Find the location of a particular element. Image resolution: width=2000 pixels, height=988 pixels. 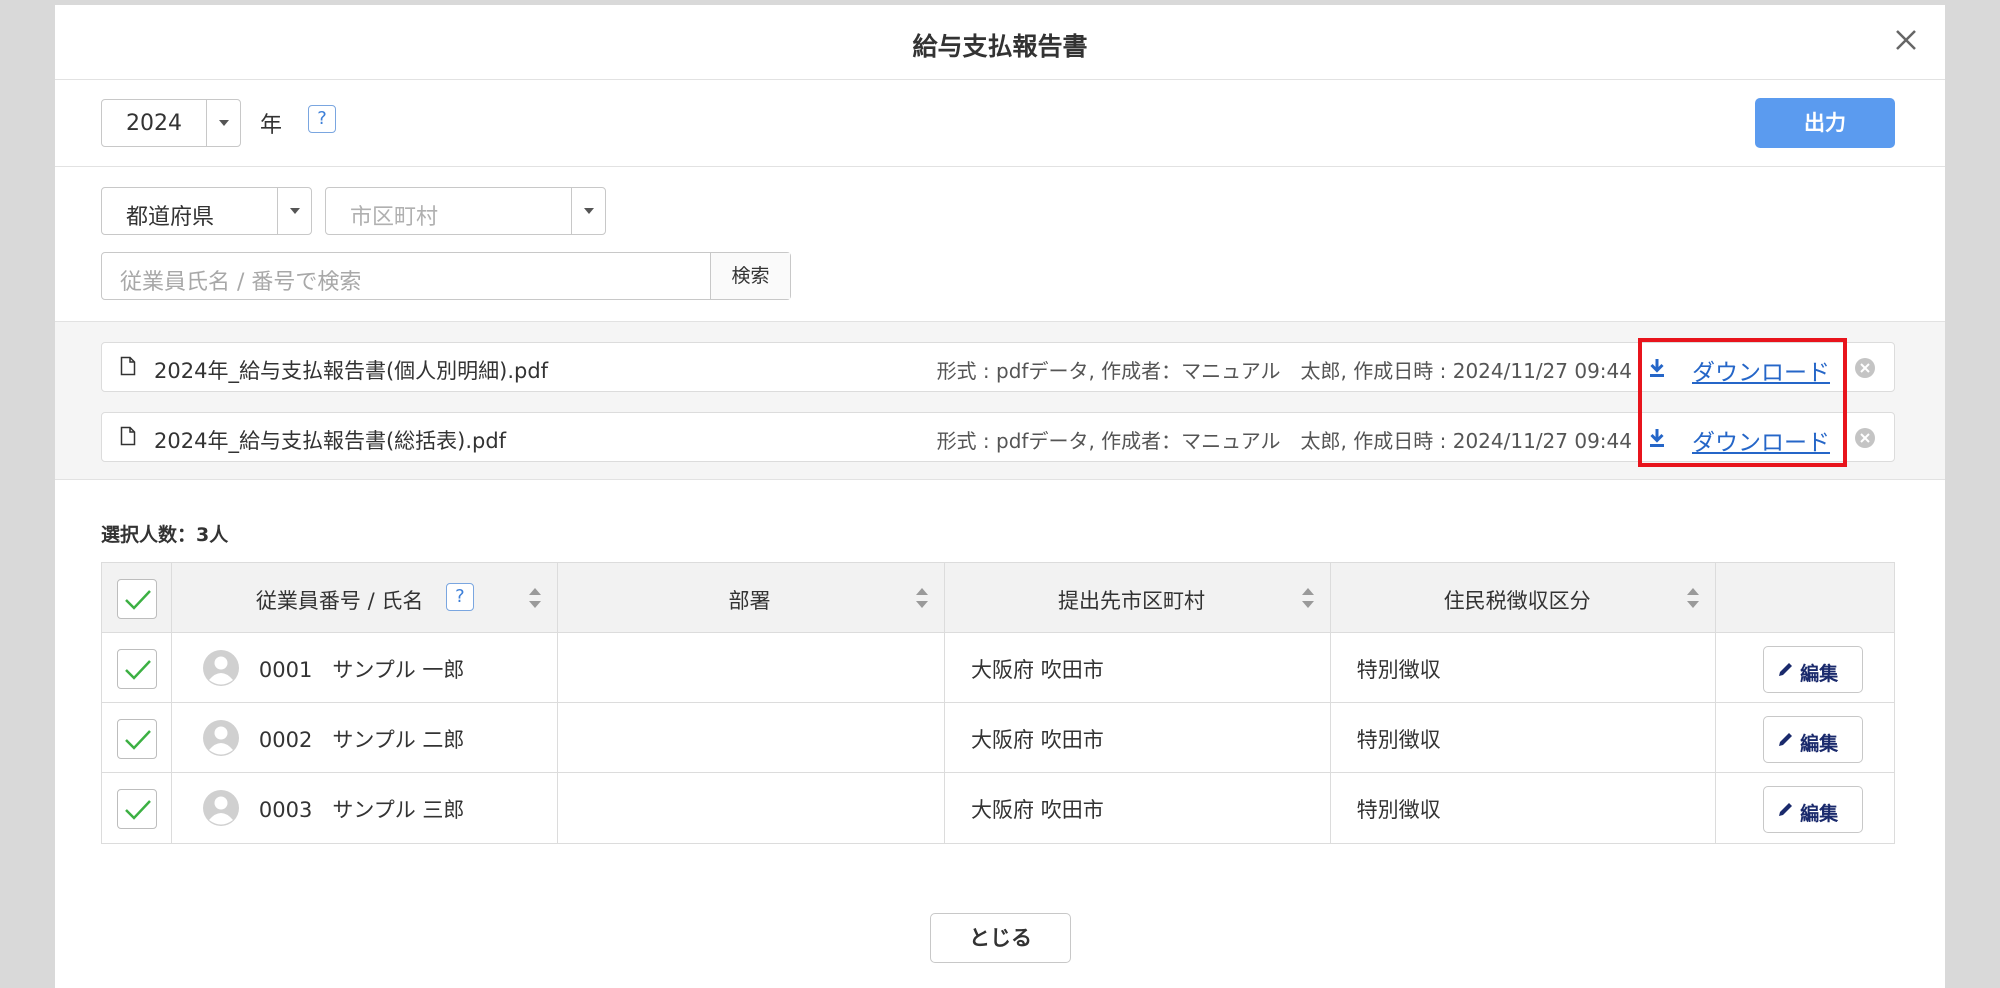

search-button: 検索 is located at coordinates (750, 276).